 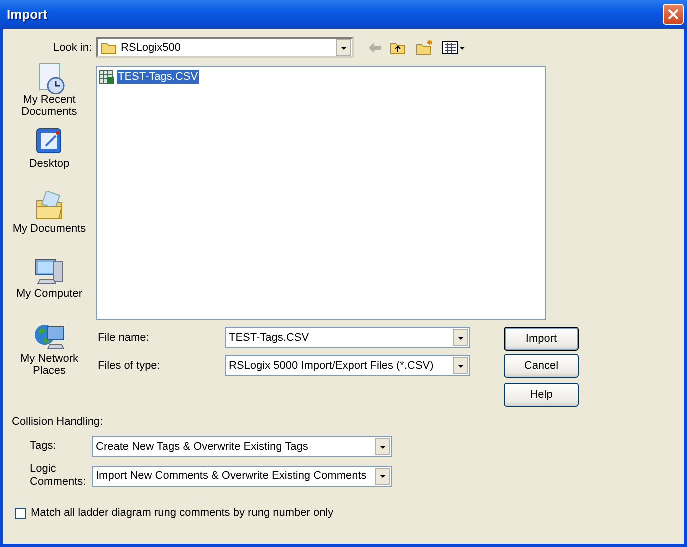 I want to click on close-button, so click(x=673, y=14).